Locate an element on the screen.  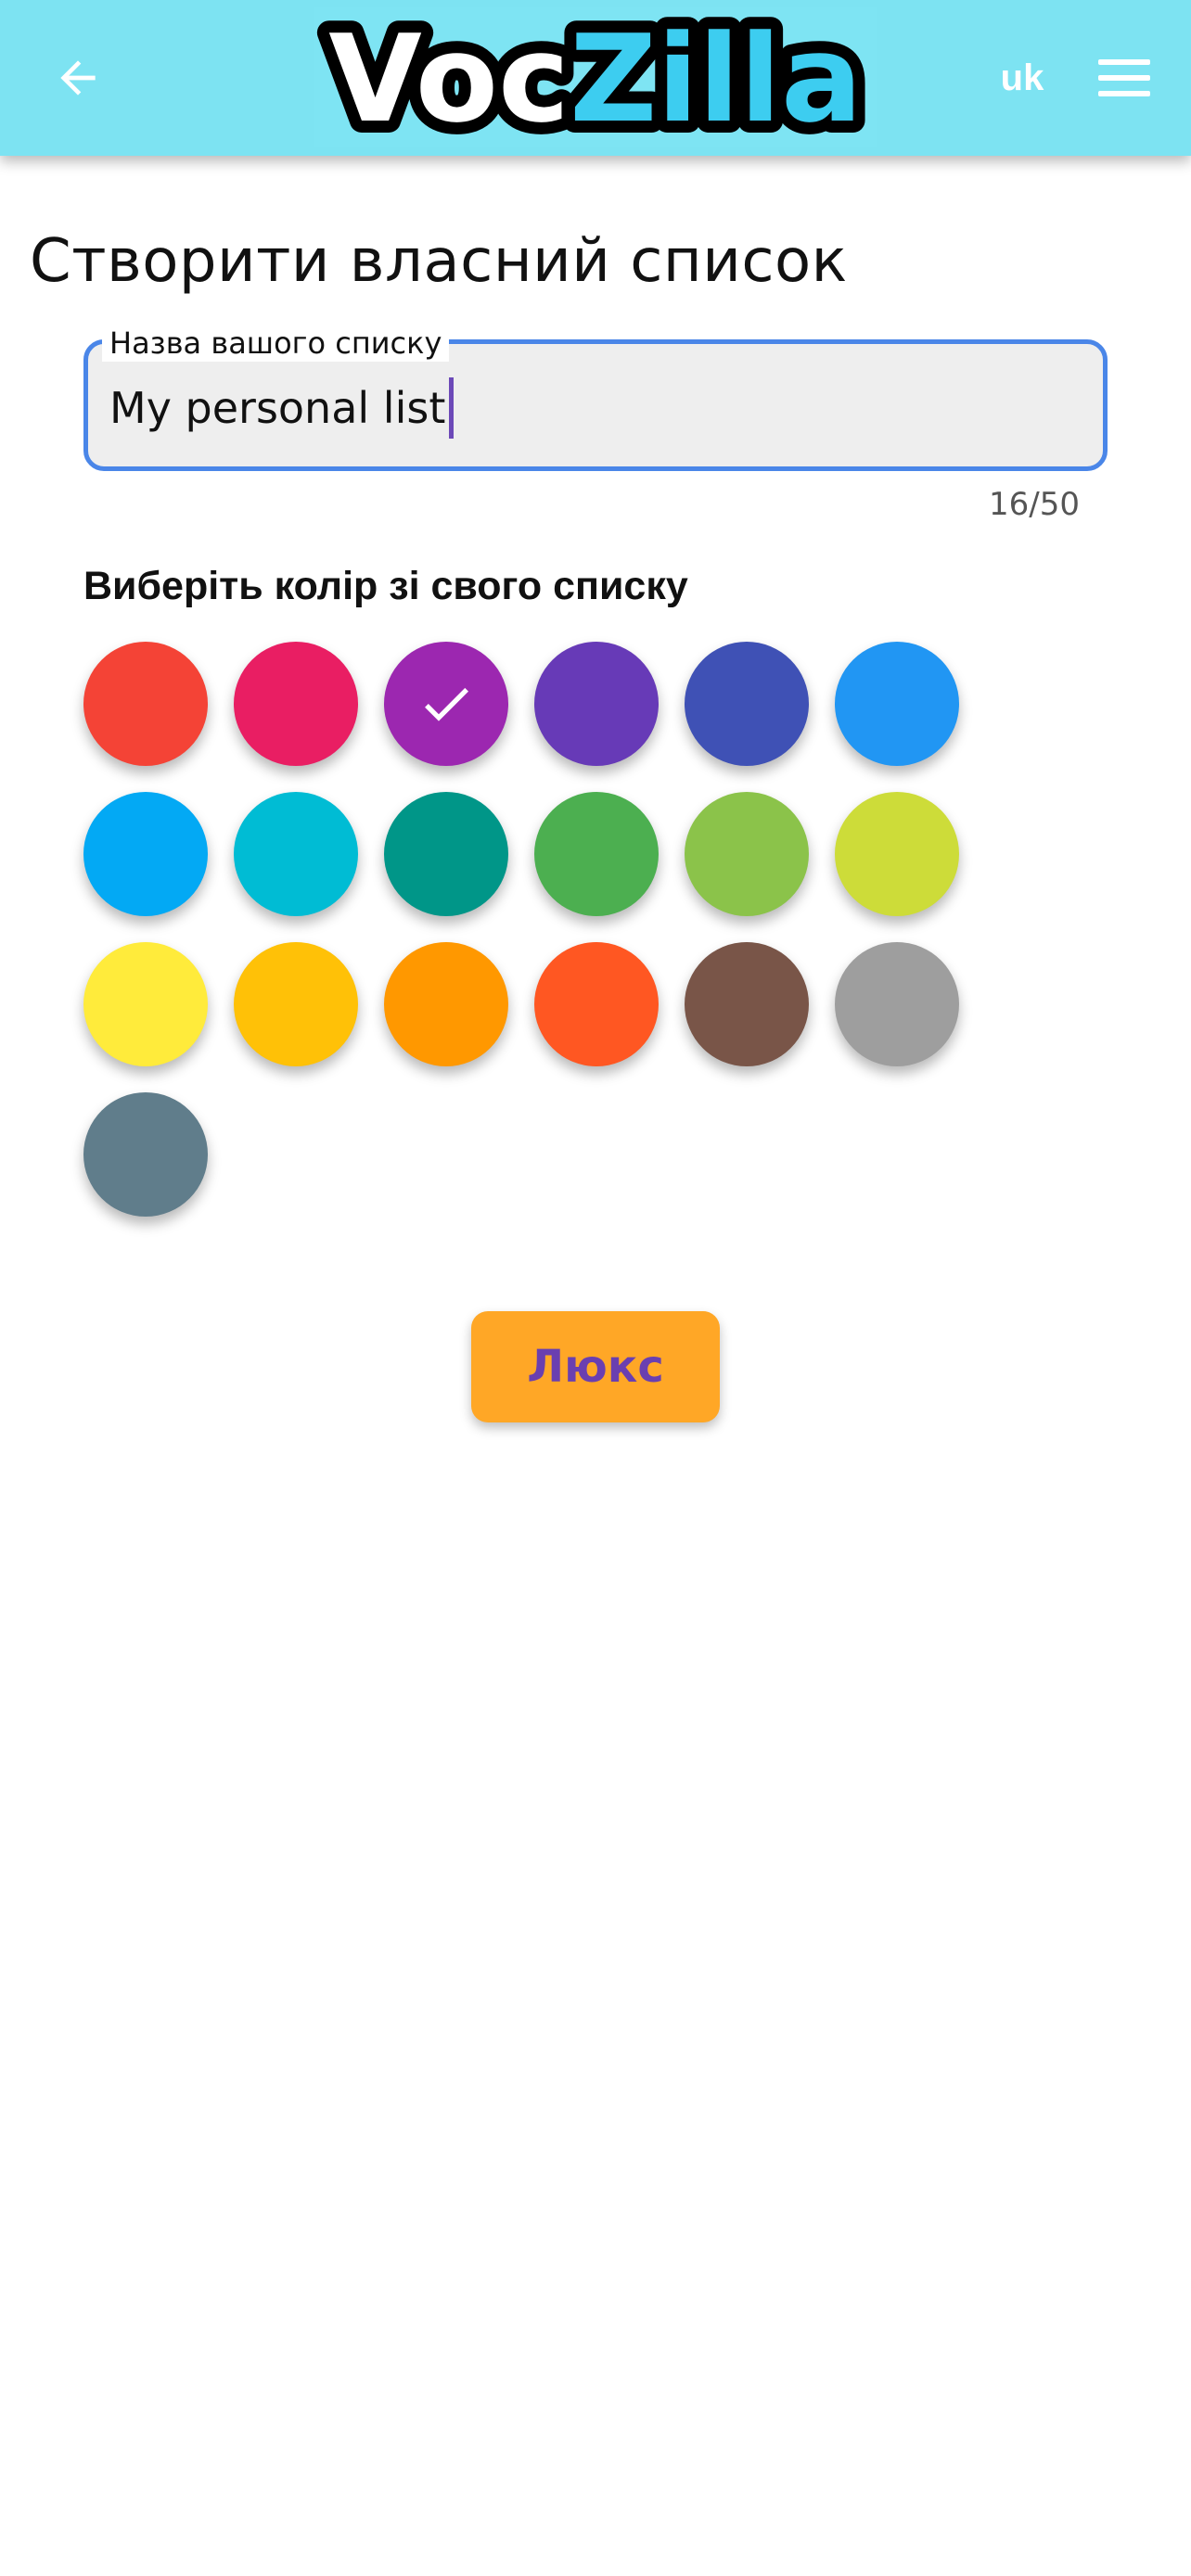
luxe-button: Люкс is located at coordinates (595, 1366).